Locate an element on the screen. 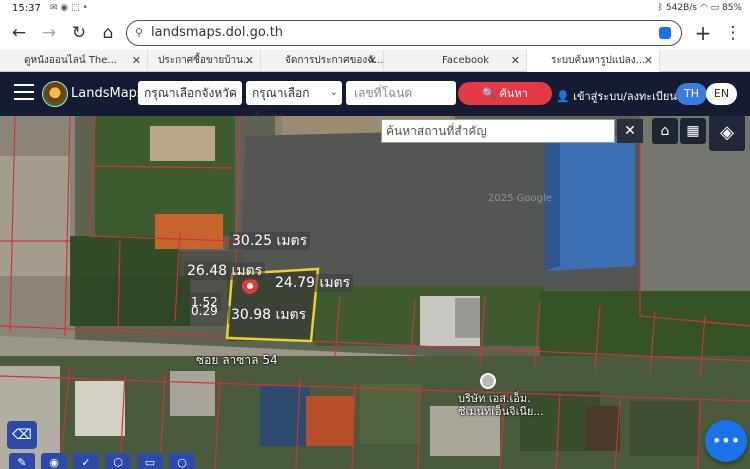 The width and height of the screenshot is (750, 469). rectangle-tool: ▭ is located at coordinates (150, 461).